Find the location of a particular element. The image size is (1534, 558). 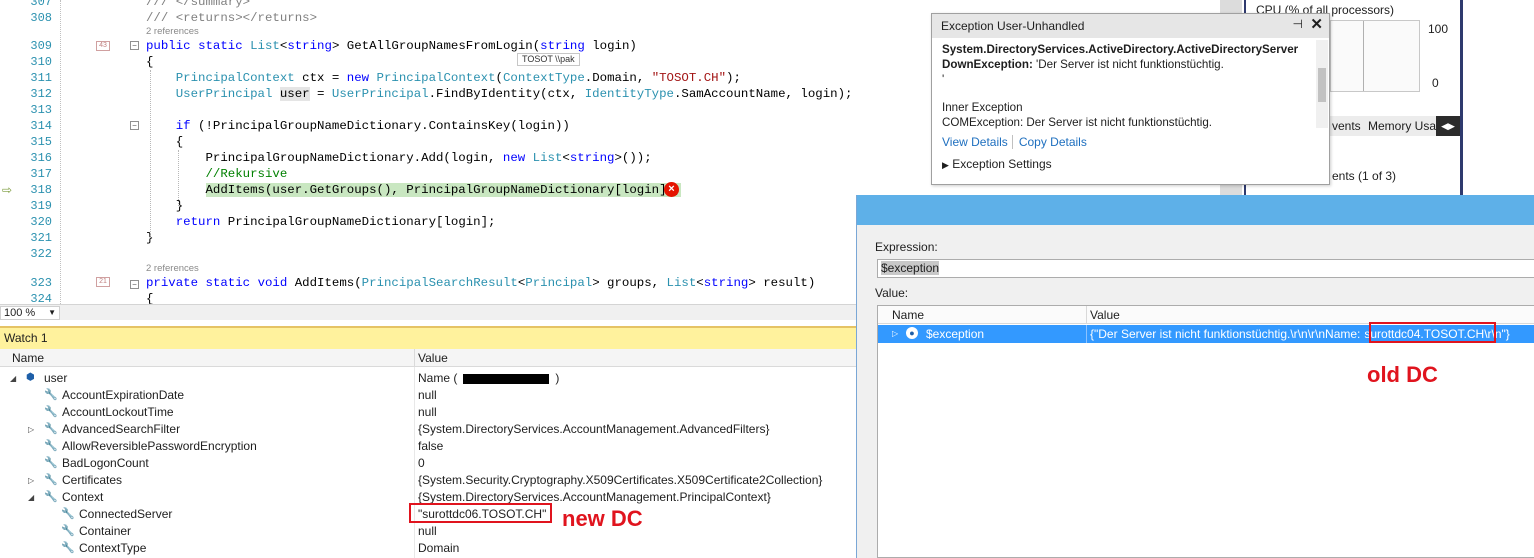

line-number: 308 is located at coordinates (41, 18).